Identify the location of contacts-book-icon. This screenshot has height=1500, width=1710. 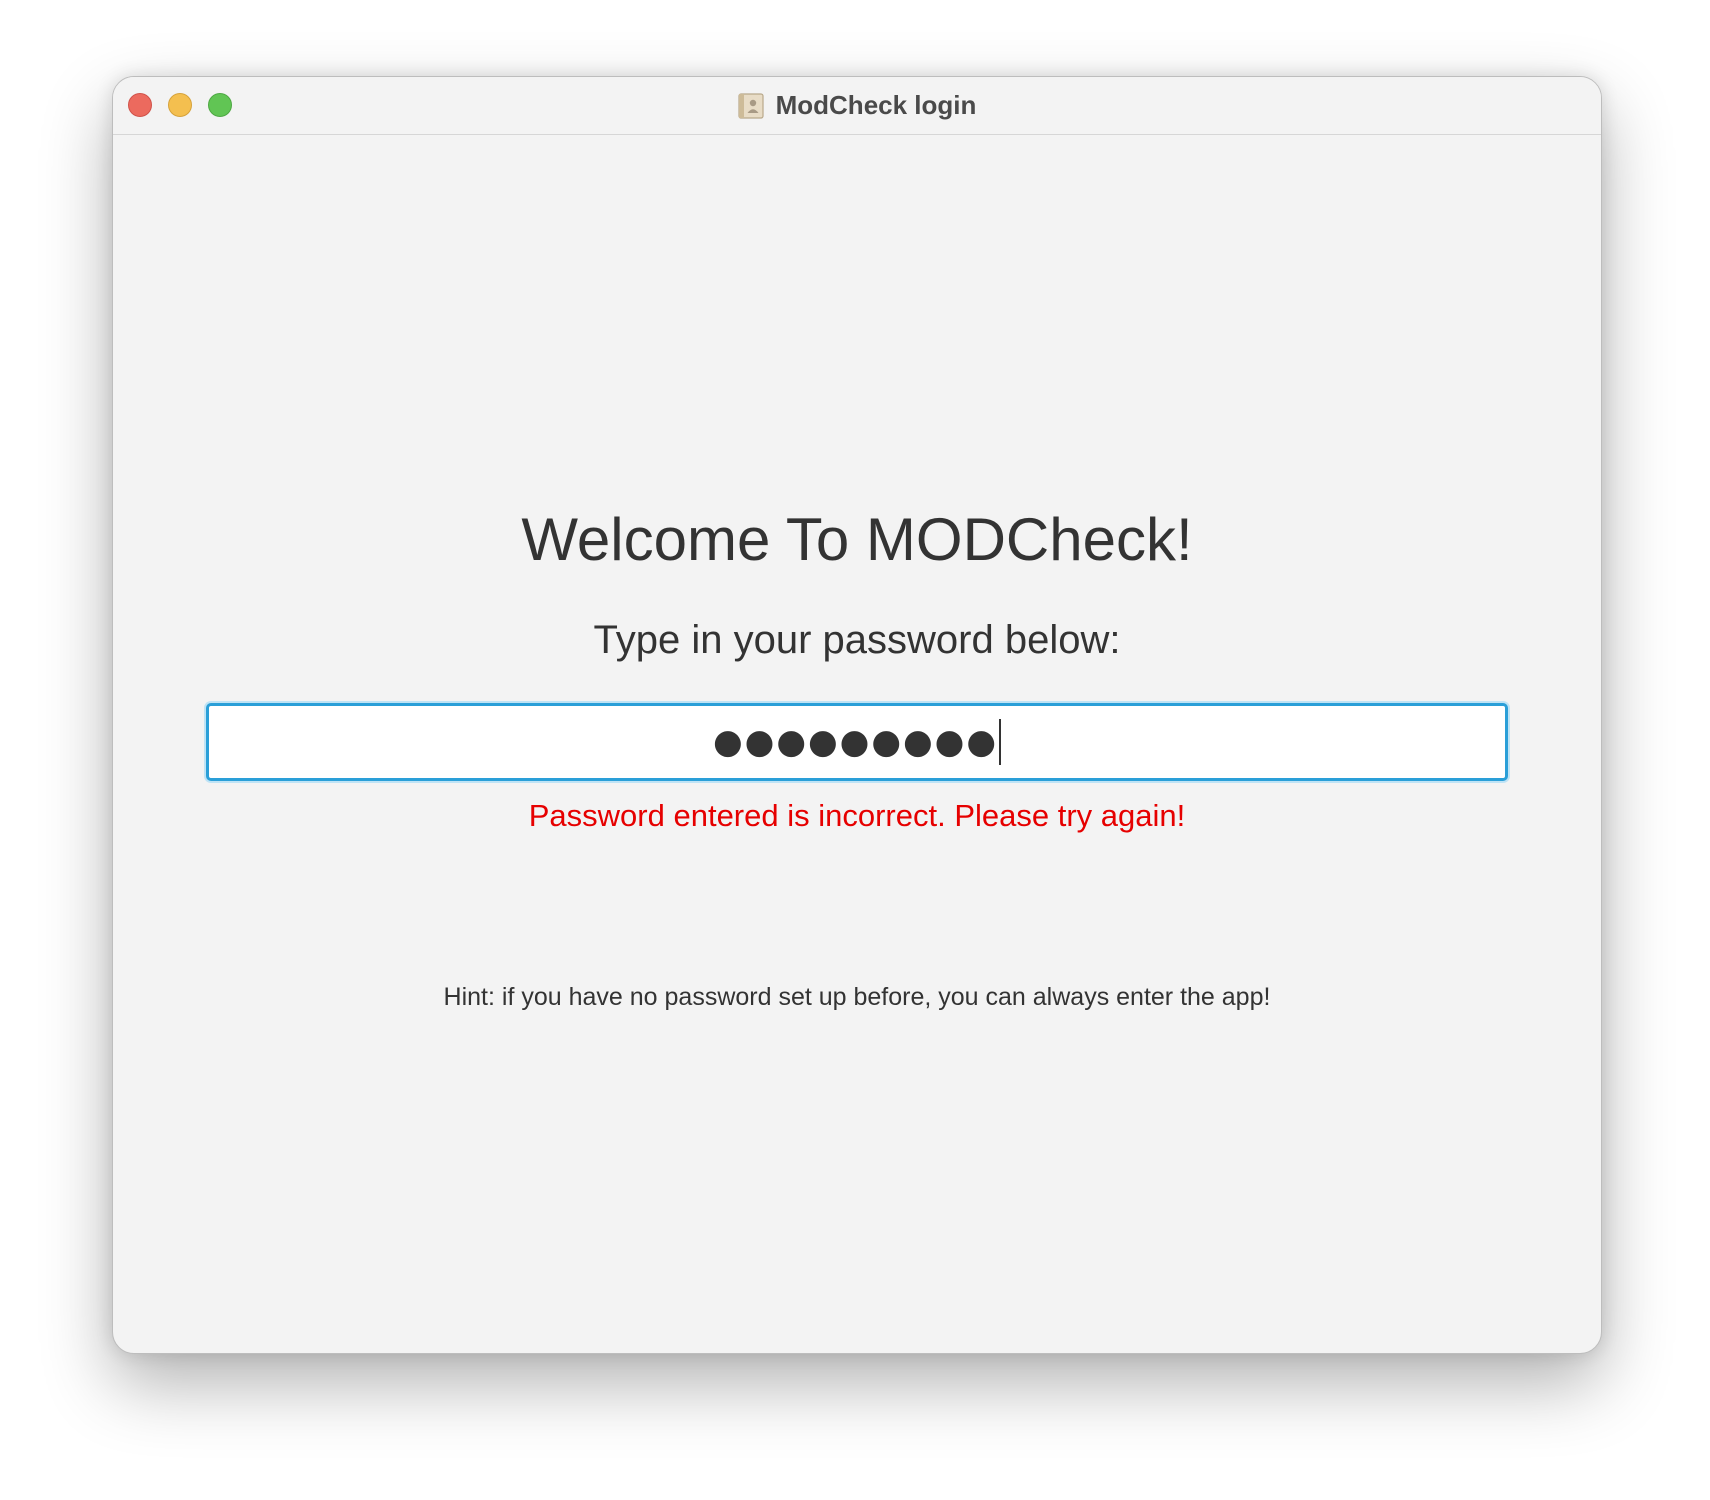
(751, 105).